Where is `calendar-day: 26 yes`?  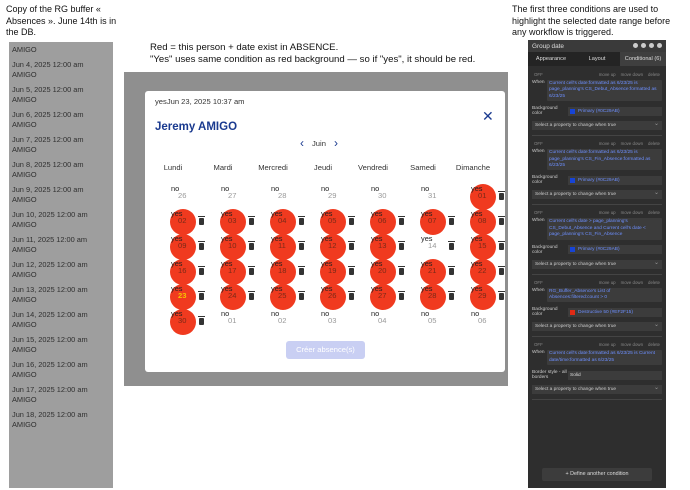
calendar-day: 26 yes is located at coordinates (337, 297).